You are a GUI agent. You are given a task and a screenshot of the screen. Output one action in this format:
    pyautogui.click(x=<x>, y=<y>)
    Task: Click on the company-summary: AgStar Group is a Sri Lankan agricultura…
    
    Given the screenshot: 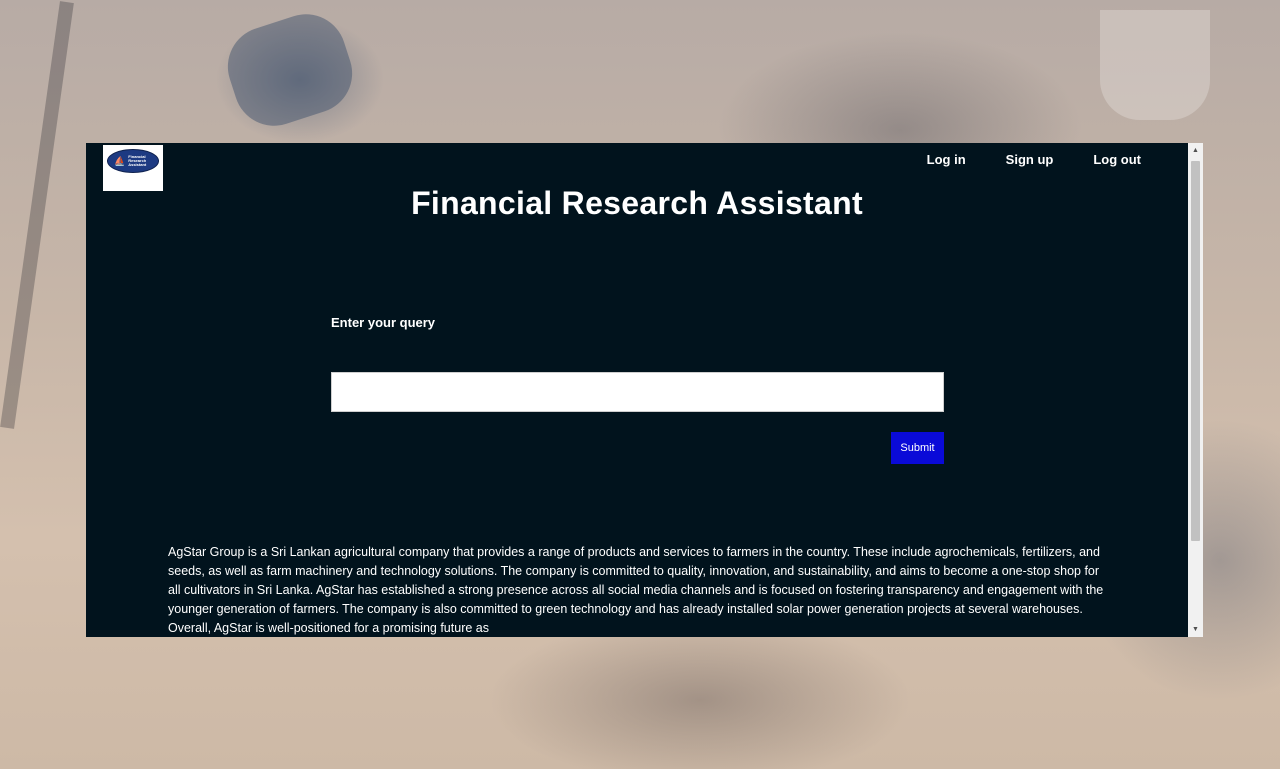 What is the action you would take?
    pyautogui.click(x=636, y=590)
    